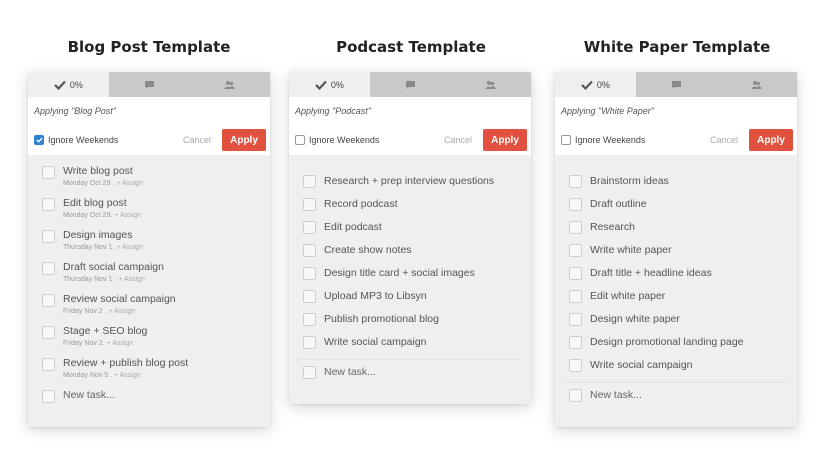  Describe the element at coordinates (399, 273) in the screenshot. I see `task-name: Design title card + social images` at that location.